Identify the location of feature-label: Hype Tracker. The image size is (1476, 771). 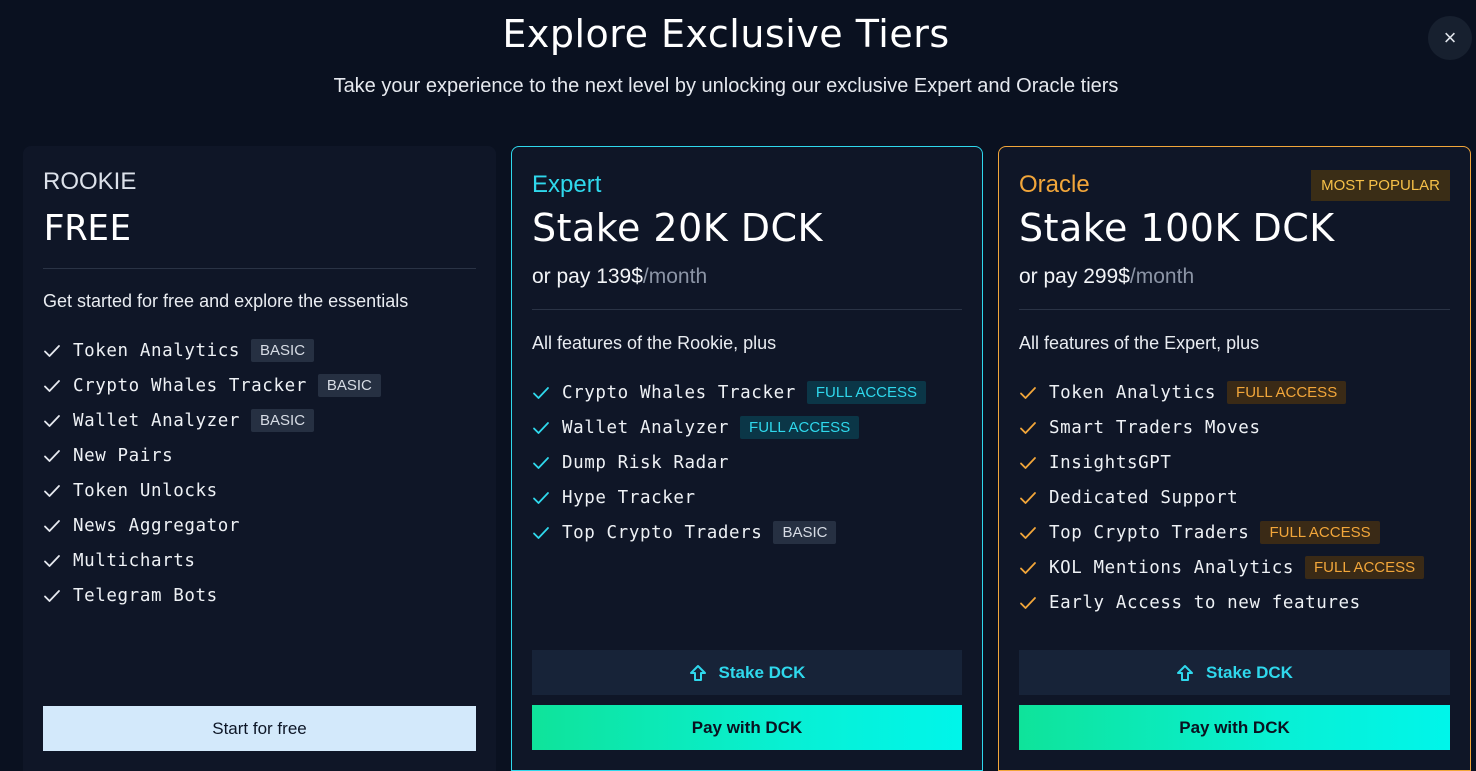
(629, 497).